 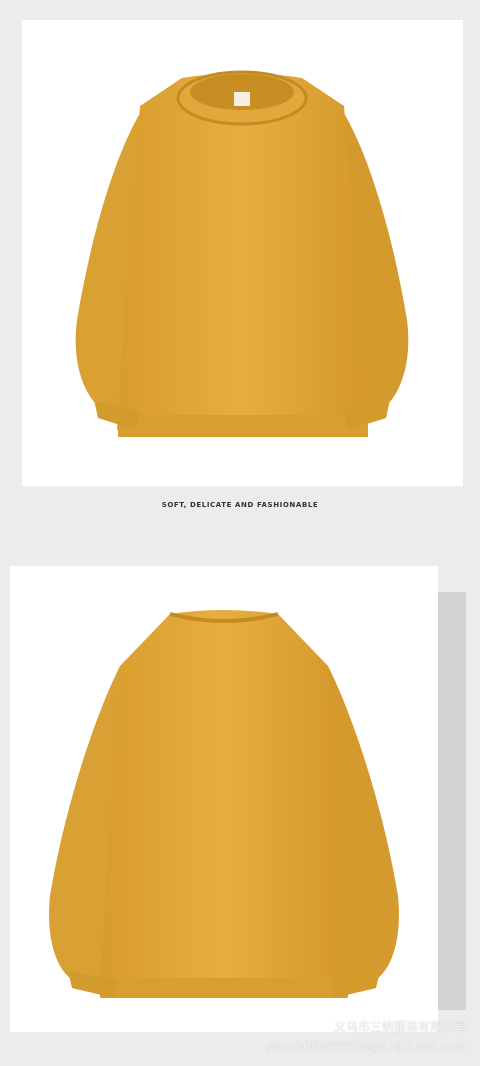 What do you see at coordinates (366, 1047) in the screenshot?
I see `watermark-url: shop3060999989g678.1688.com` at bounding box center [366, 1047].